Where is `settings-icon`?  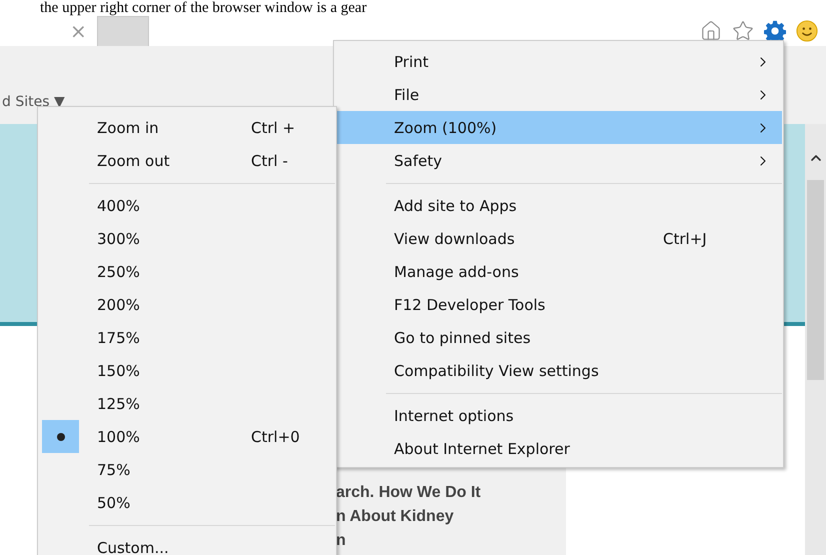
settings-icon is located at coordinates (775, 31).